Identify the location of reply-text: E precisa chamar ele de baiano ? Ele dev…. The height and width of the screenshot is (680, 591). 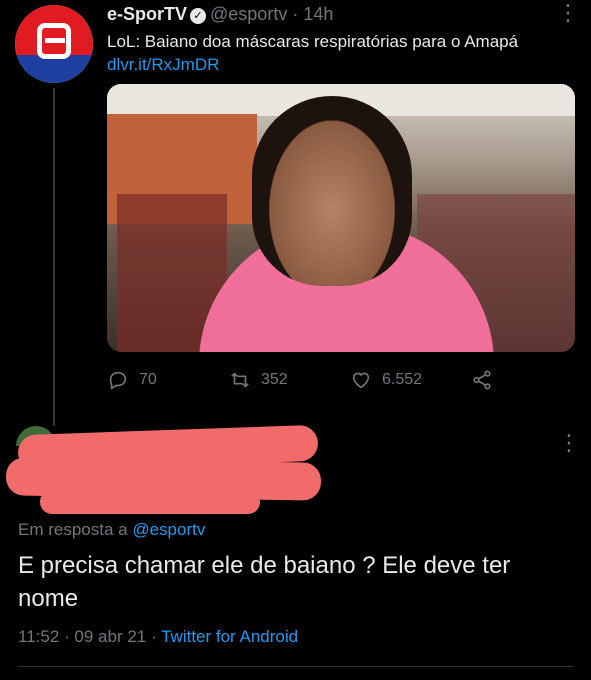
(264, 582).